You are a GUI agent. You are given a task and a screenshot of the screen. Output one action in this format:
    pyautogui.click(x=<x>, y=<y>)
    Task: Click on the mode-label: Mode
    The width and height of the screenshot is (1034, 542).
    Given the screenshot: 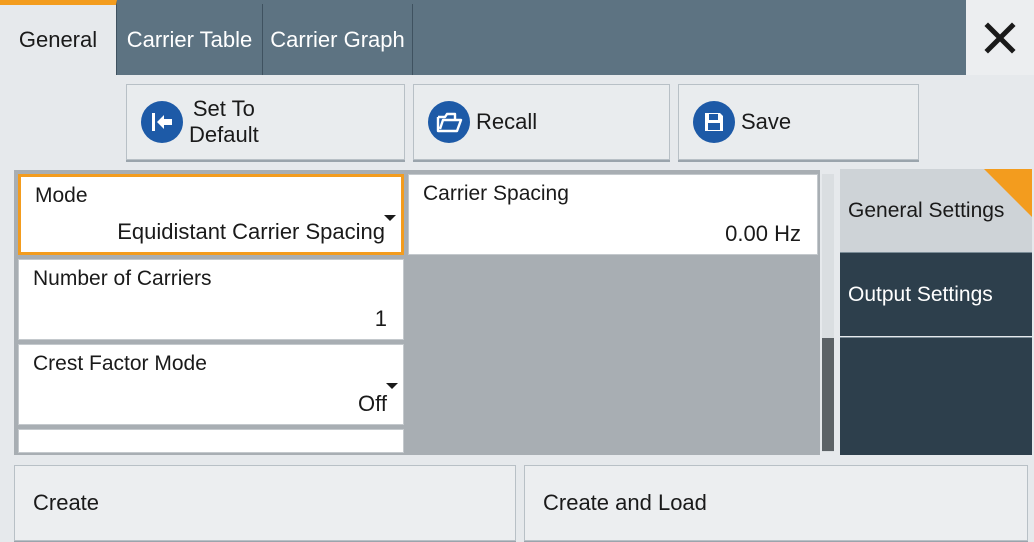 What is the action you would take?
    pyautogui.click(x=61, y=195)
    